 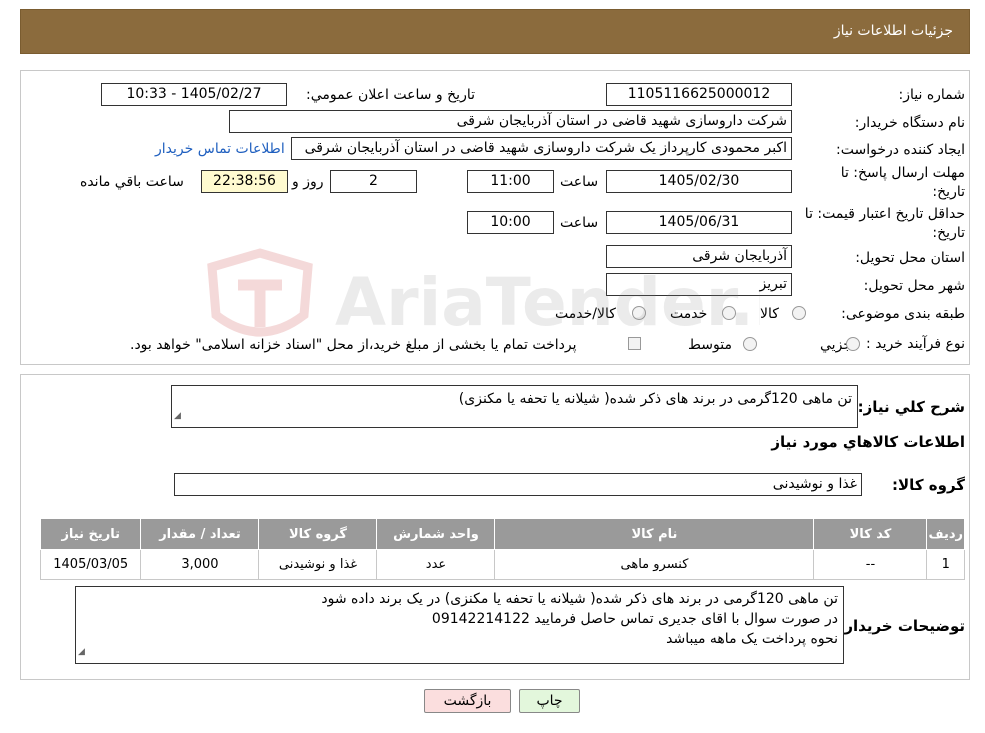 What do you see at coordinates (518, 484) in the screenshot?
I see `goods-group-field: غذا و نوشیدنی` at bounding box center [518, 484].